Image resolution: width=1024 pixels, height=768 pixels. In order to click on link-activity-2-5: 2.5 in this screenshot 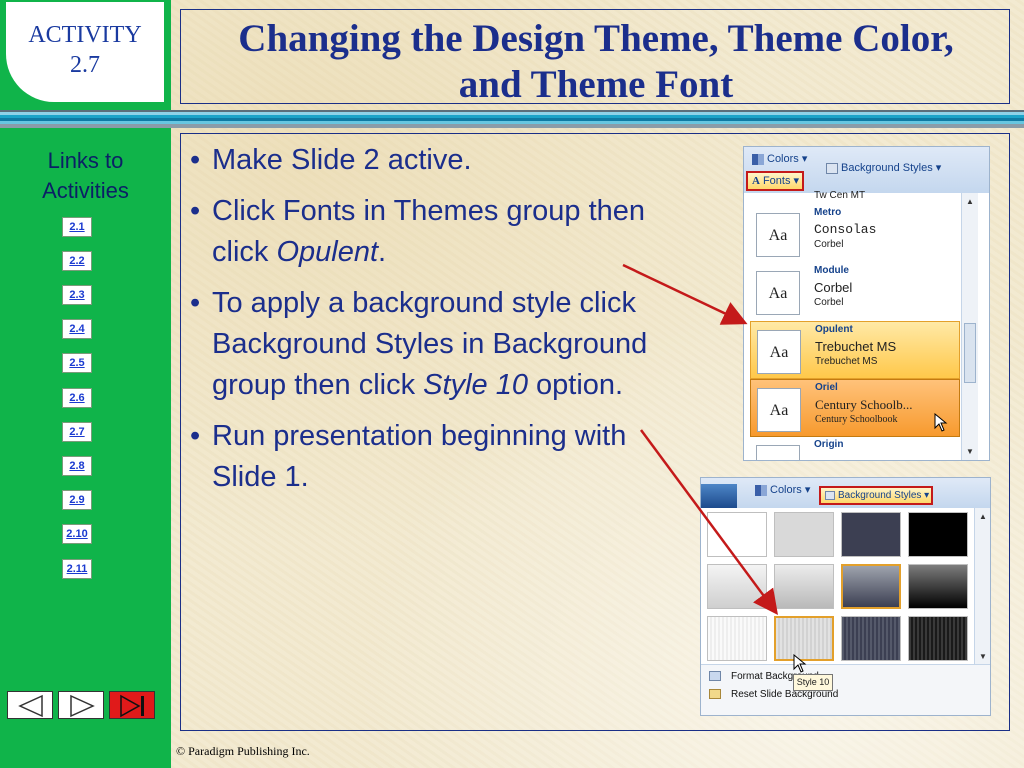, I will do `click(77, 363)`.